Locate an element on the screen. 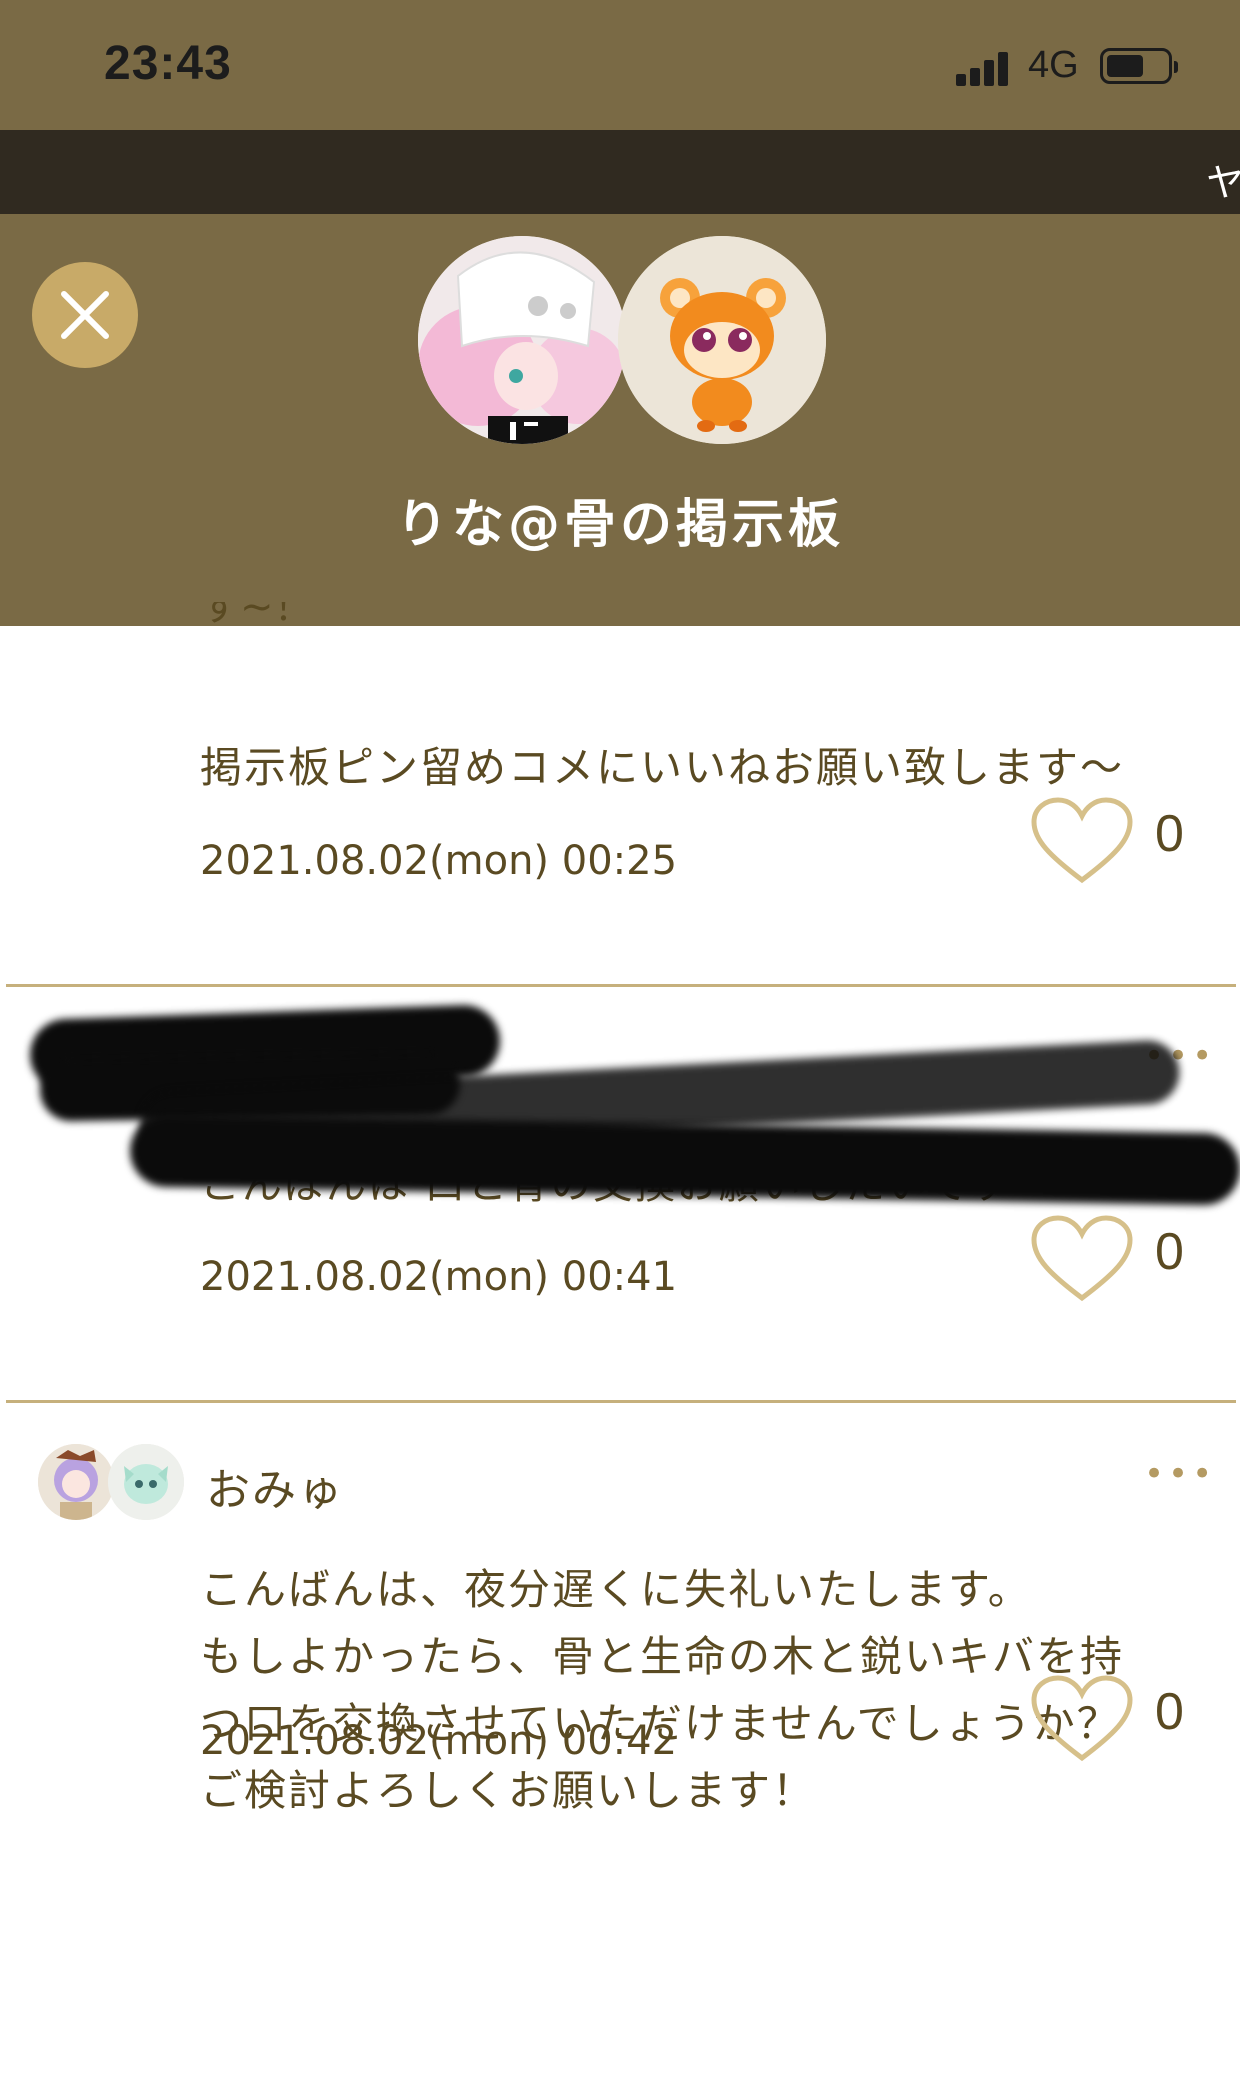 The width and height of the screenshot is (1240, 2097). commenter-name: おみゅ is located at coordinates (275, 1486).